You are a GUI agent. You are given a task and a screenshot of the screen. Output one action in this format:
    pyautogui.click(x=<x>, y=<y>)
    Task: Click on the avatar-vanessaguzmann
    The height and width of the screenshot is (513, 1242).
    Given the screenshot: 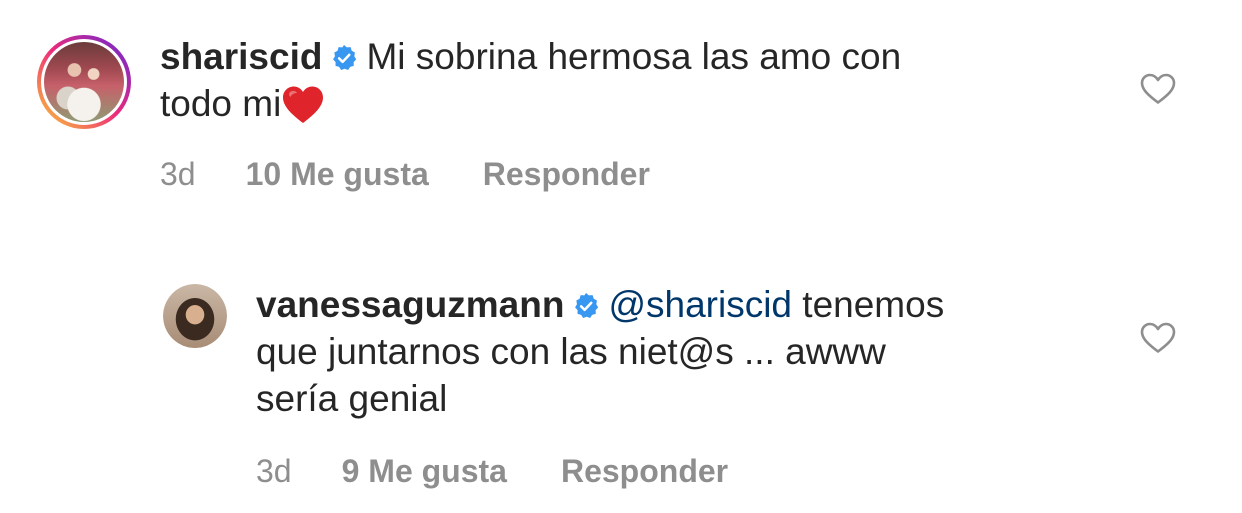 What is the action you would take?
    pyautogui.click(x=195, y=316)
    